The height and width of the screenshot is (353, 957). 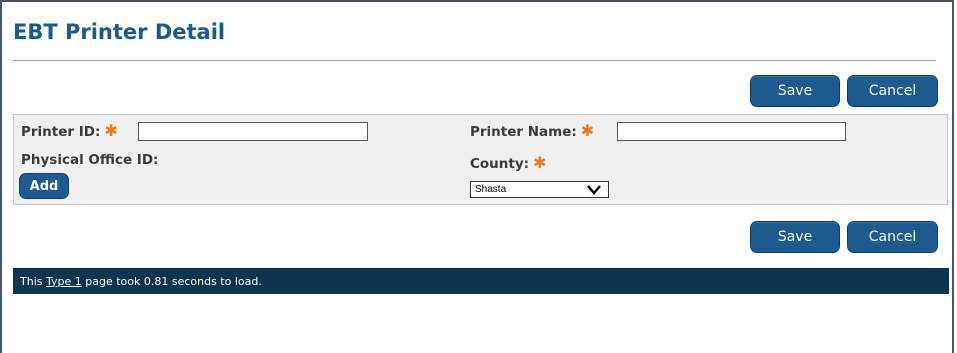 I want to click on printer-id-input, so click(x=253, y=131).